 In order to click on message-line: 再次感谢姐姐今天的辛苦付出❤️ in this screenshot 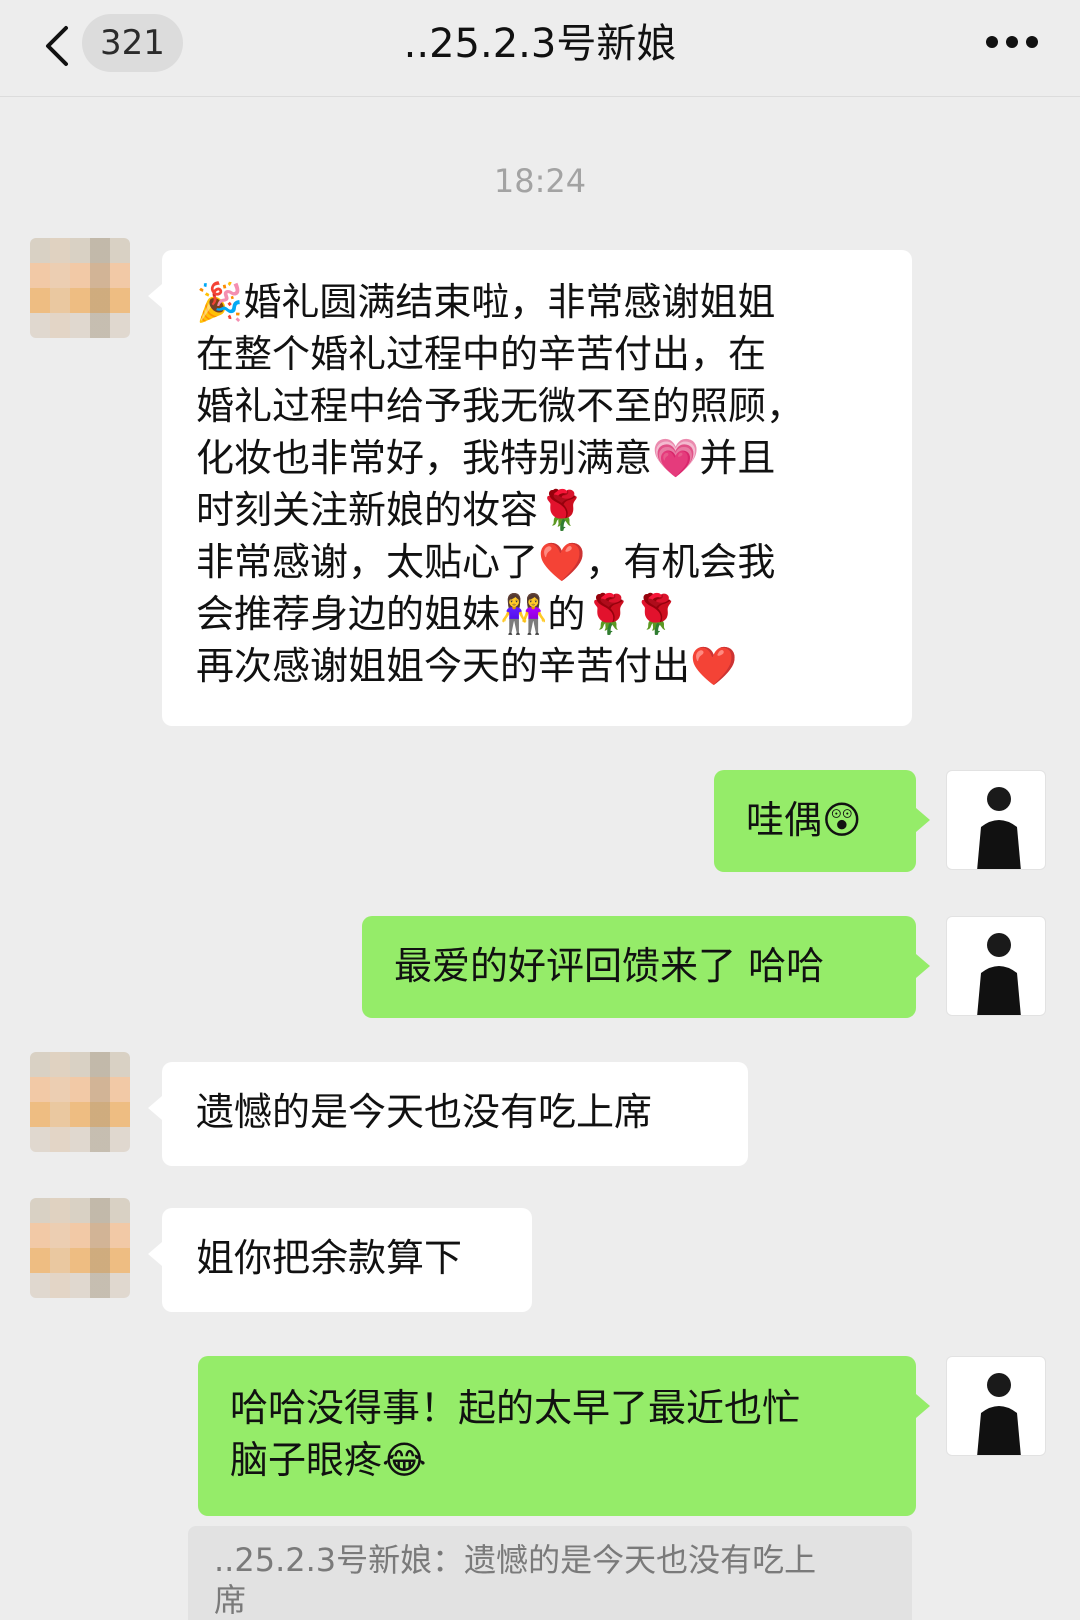, I will do `click(467, 666)`.